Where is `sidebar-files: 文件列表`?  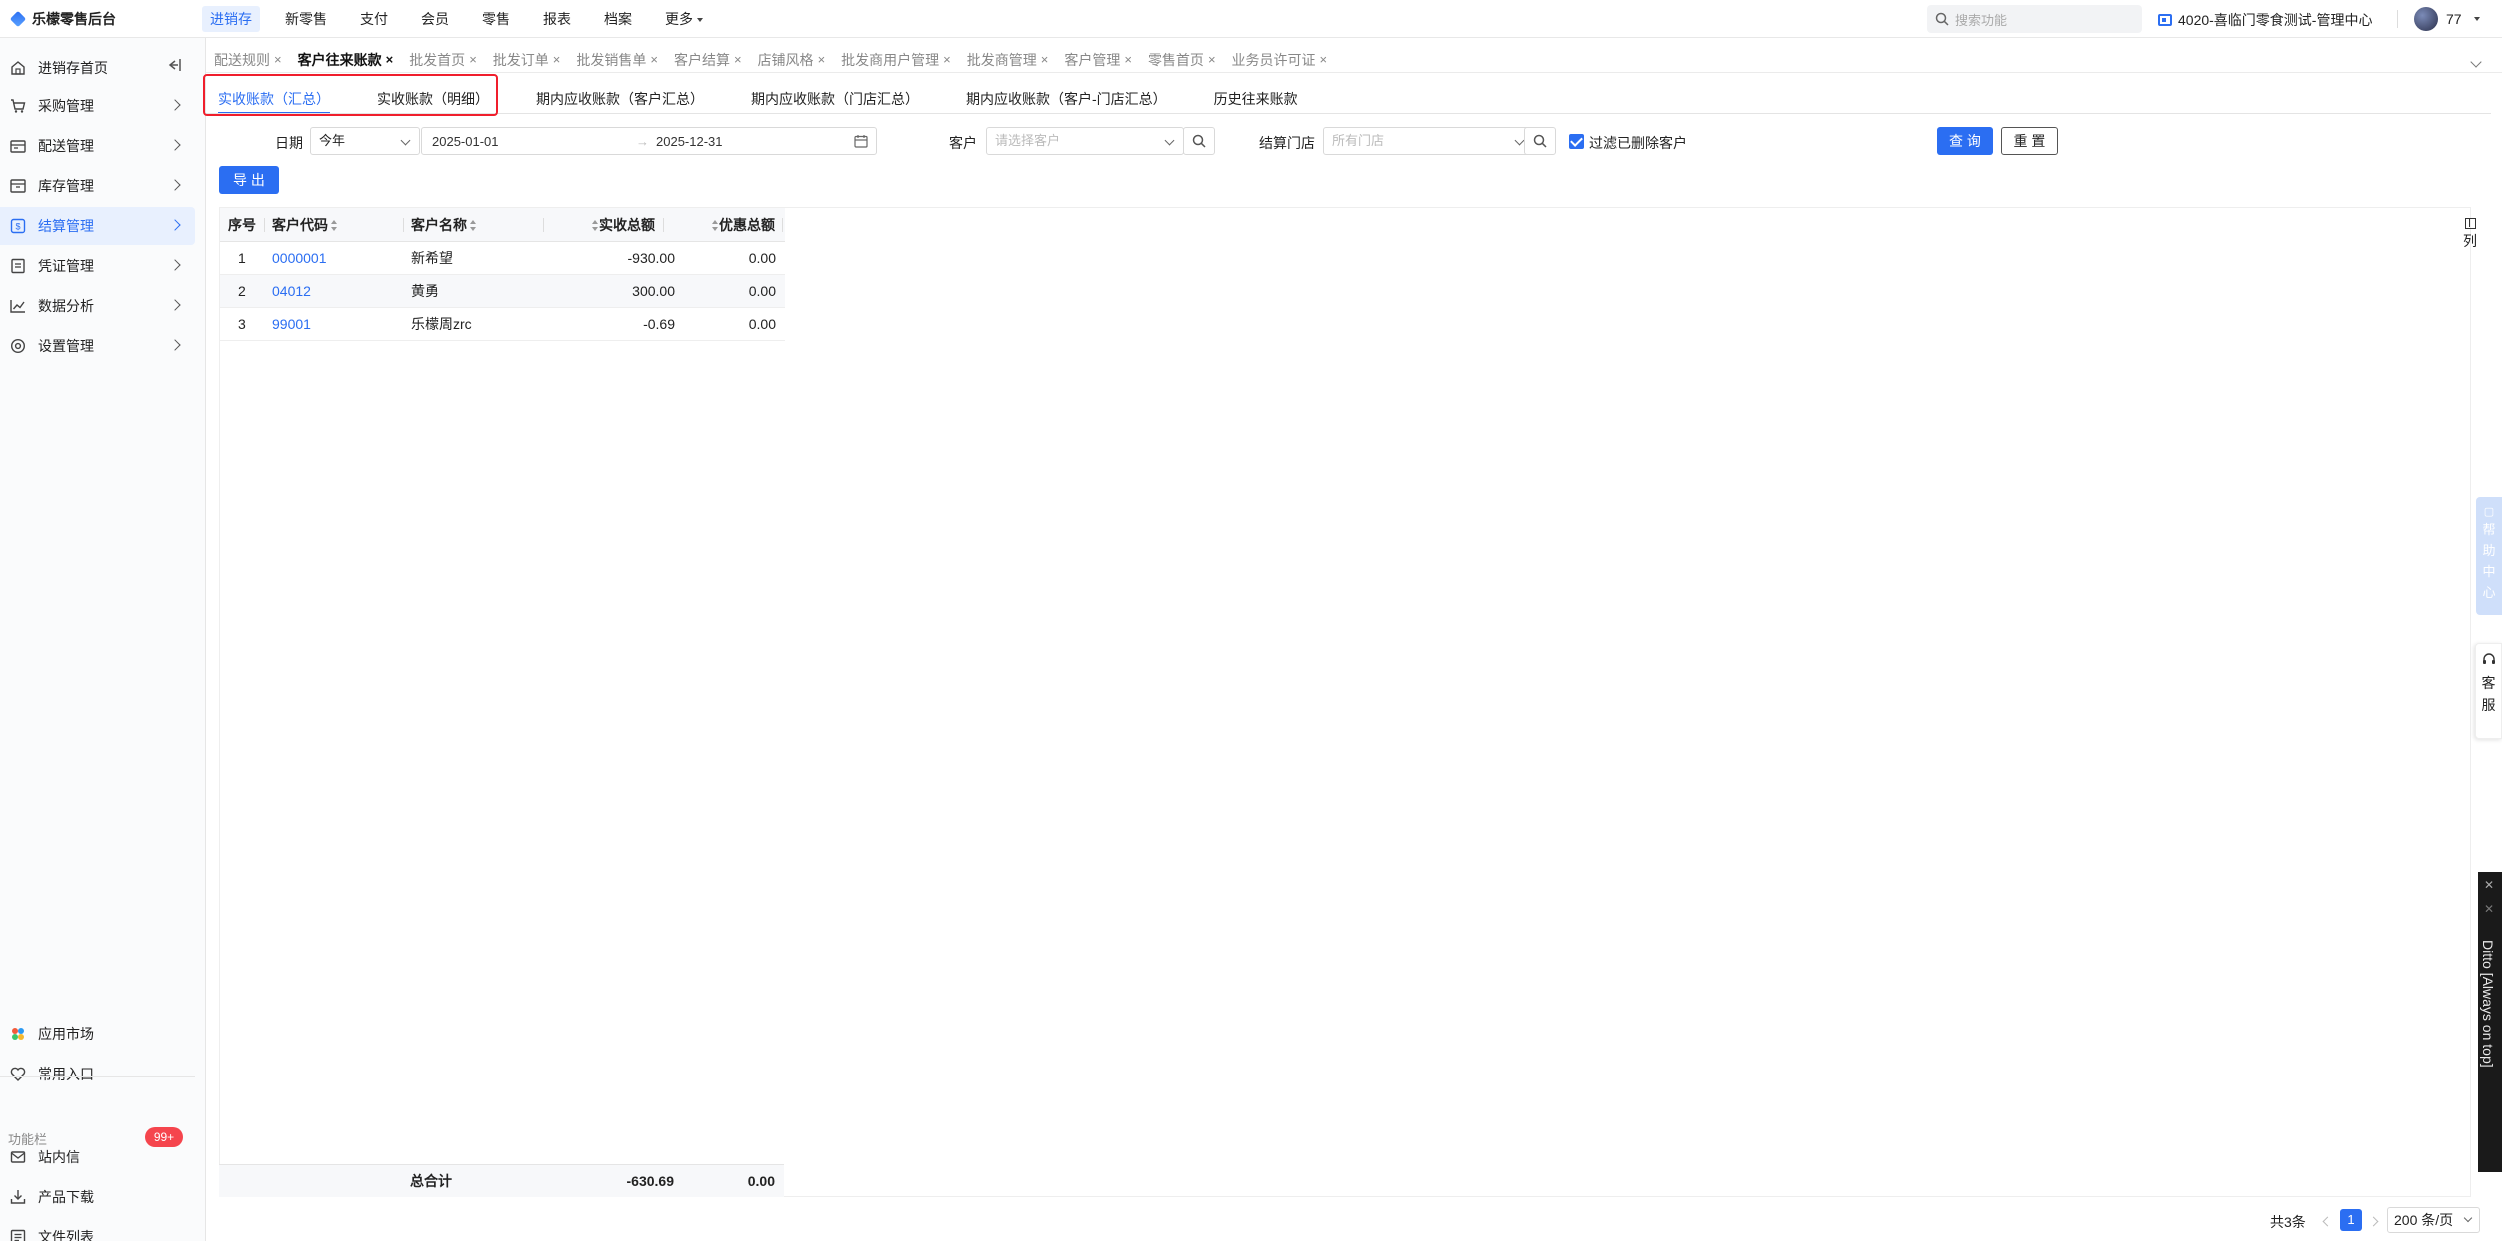 sidebar-files: 文件列表 is located at coordinates (97, 1229).